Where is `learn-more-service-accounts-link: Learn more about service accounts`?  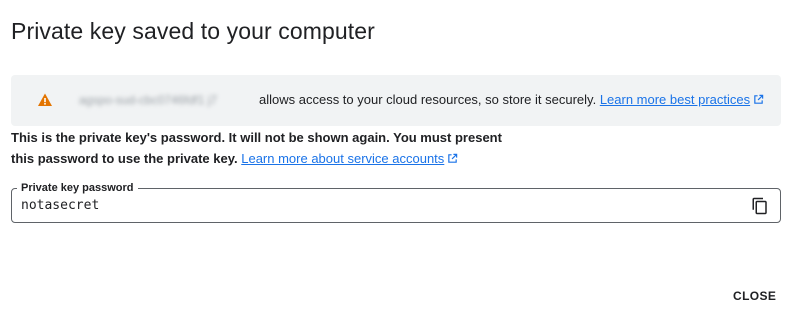
learn-more-service-accounts-link: Learn more about service accounts is located at coordinates (349, 158).